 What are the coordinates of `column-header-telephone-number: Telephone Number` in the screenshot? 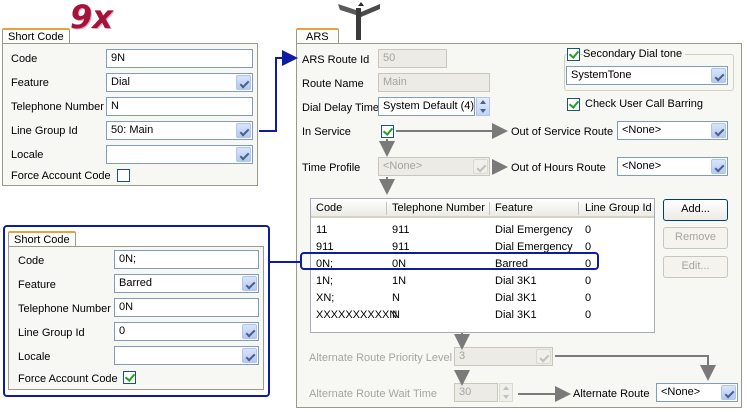 It's located at (438, 208).